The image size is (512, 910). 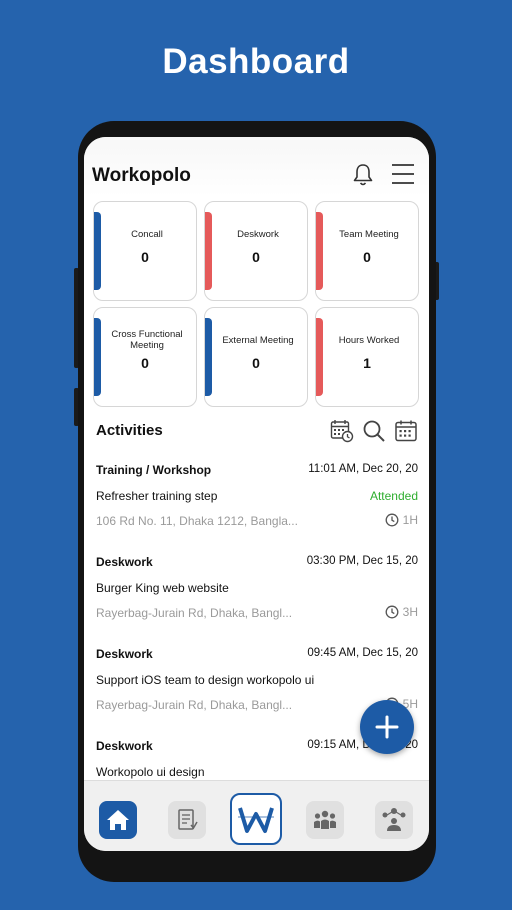 I want to click on stat-card-team-meeting: Team Meeting 0, so click(x=367, y=251).